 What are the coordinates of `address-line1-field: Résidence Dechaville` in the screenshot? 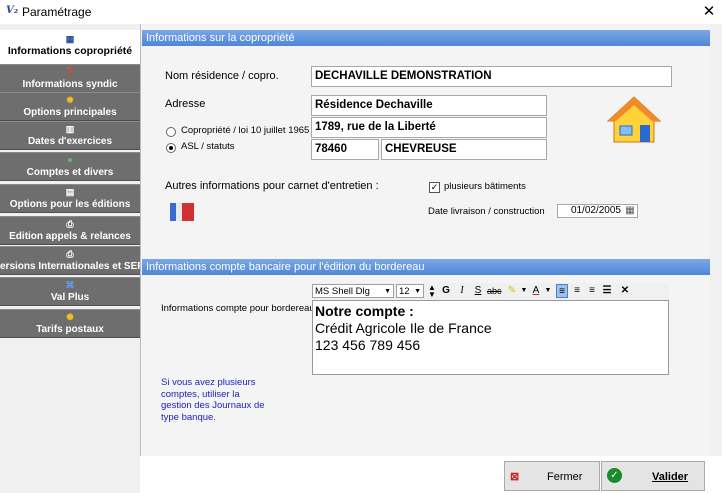 It's located at (429, 105).